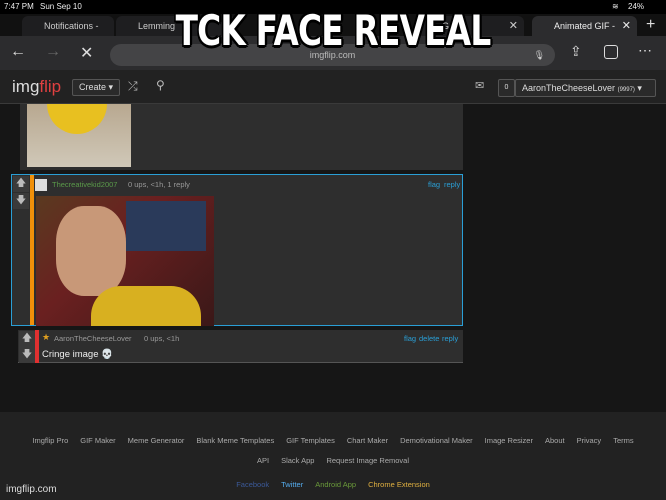 The image size is (666, 500). I want to click on avatar: ★, so click(46, 337).